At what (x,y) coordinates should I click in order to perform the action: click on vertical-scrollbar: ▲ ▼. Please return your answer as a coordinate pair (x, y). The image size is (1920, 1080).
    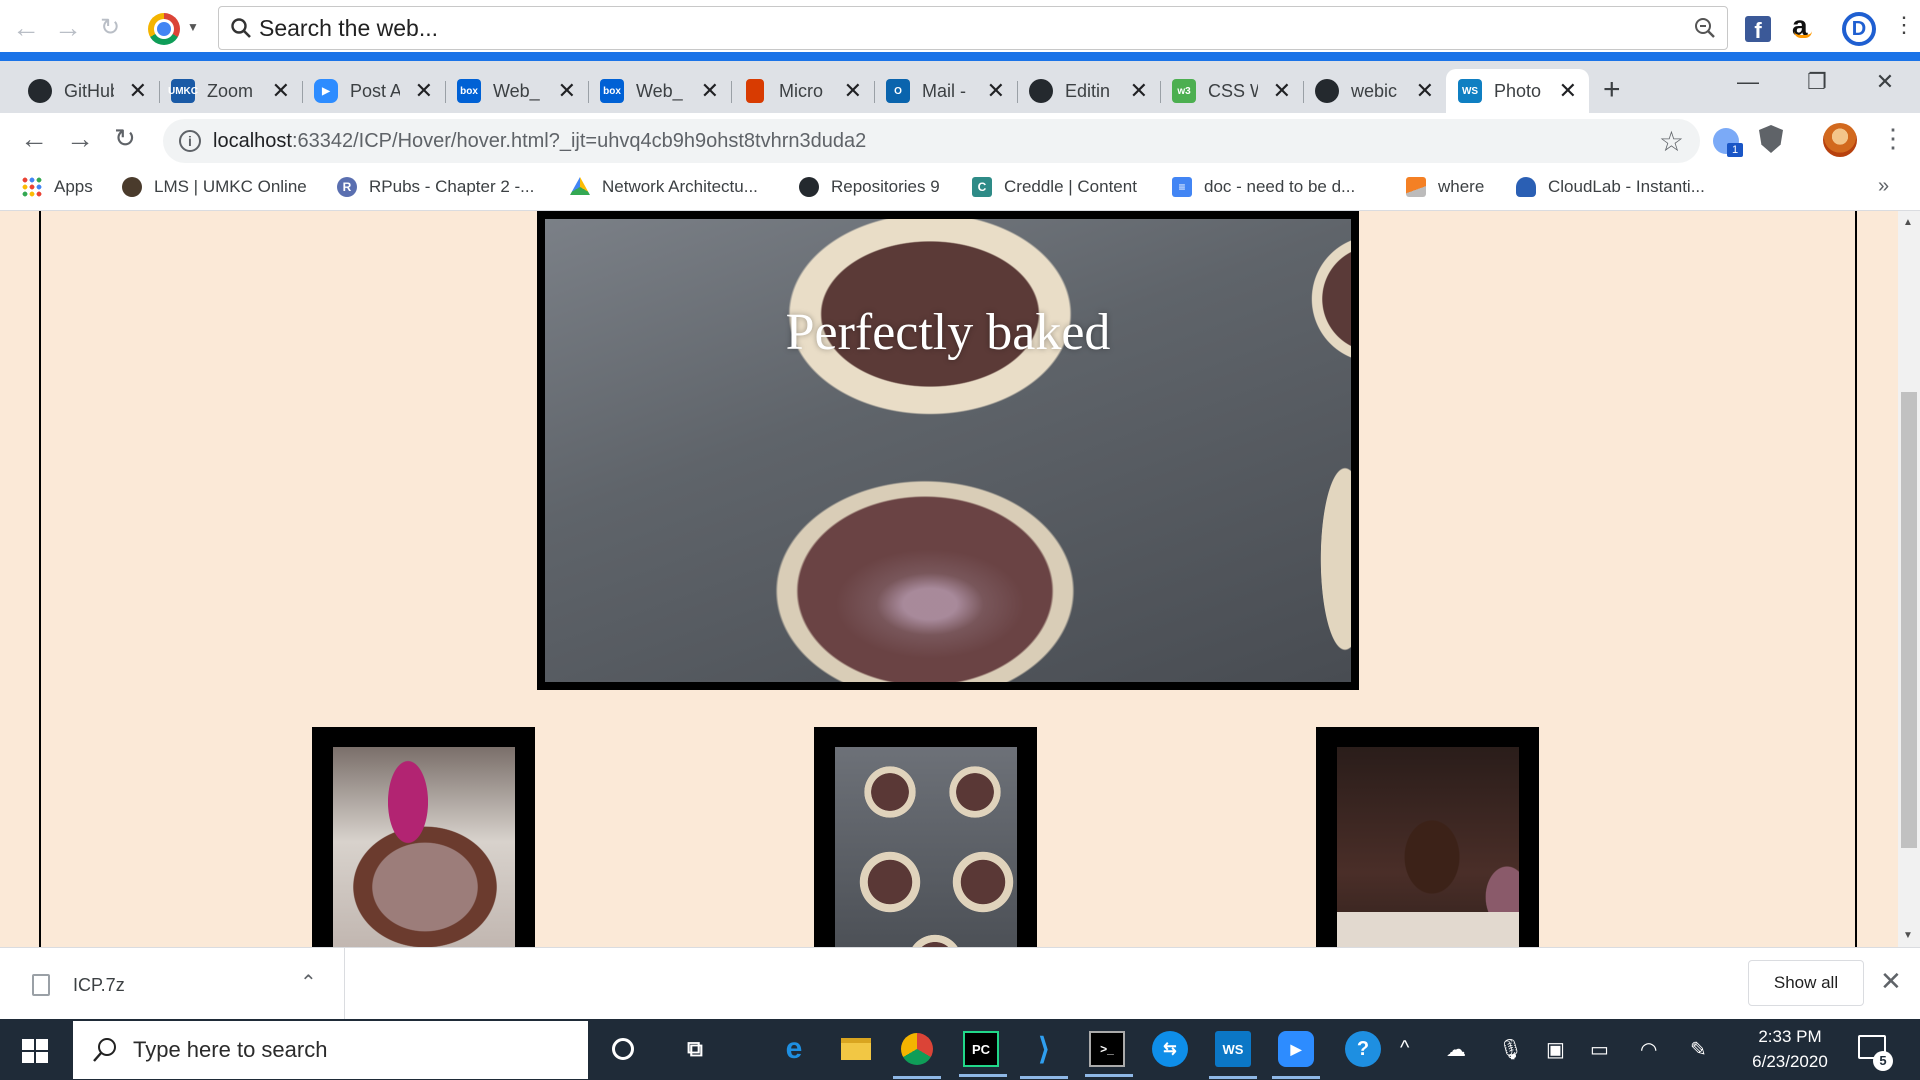
    Looking at the image, I should click on (1909, 579).